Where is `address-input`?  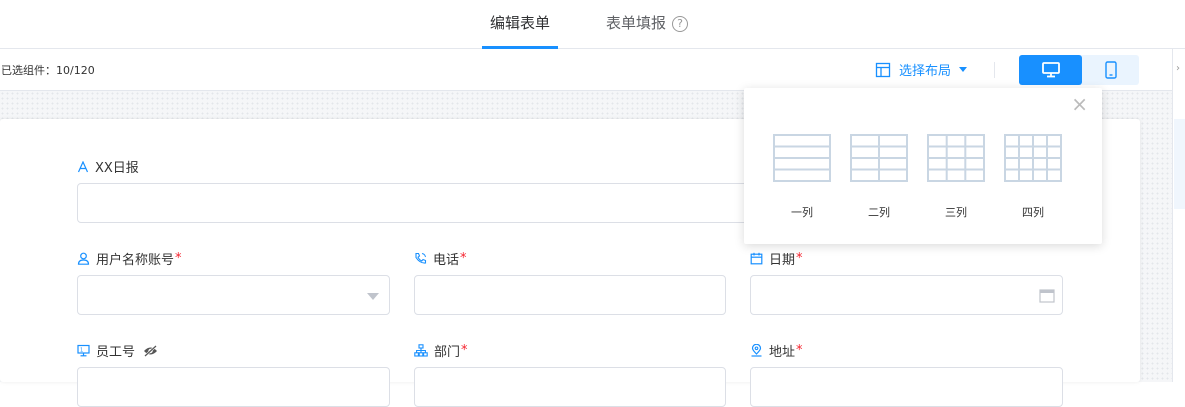 address-input is located at coordinates (906, 387).